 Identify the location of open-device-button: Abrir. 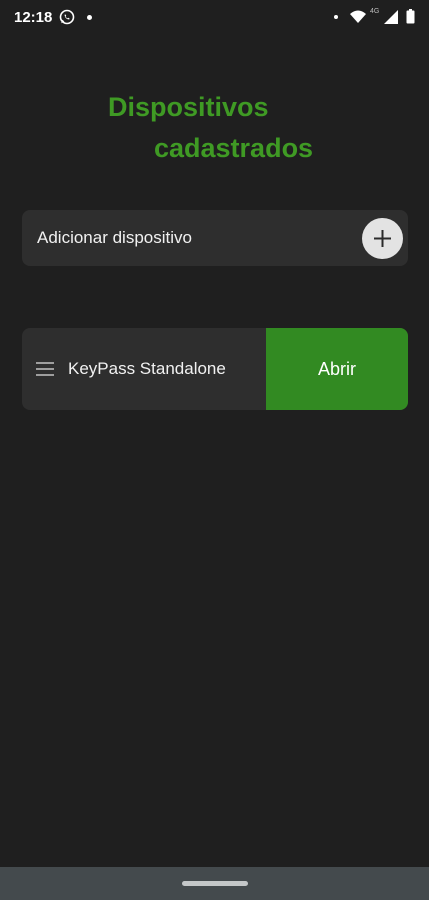
(337, 369).